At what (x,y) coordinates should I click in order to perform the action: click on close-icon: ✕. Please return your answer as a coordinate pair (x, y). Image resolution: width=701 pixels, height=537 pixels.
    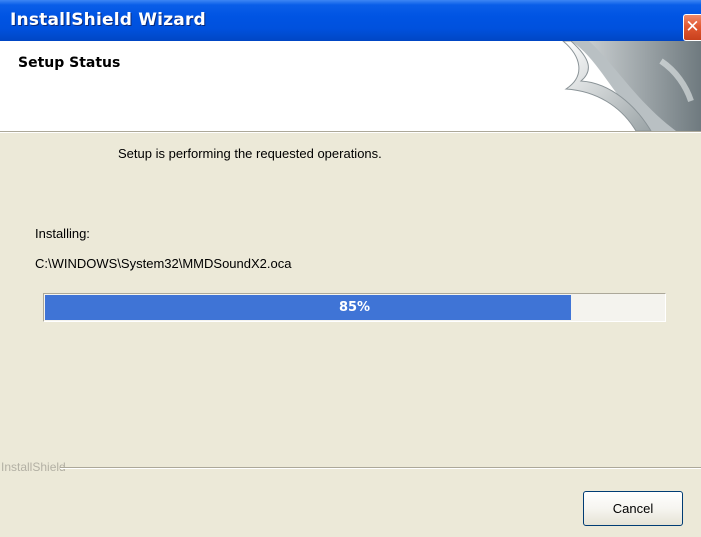
    Looking at the image, I should click on (692, 27).